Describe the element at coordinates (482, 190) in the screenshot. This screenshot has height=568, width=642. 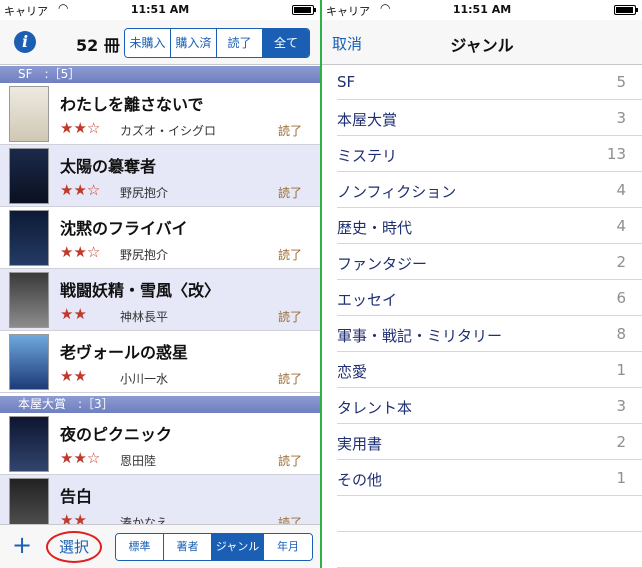
I see `genre-row: ノンフィクション 4` at that location.